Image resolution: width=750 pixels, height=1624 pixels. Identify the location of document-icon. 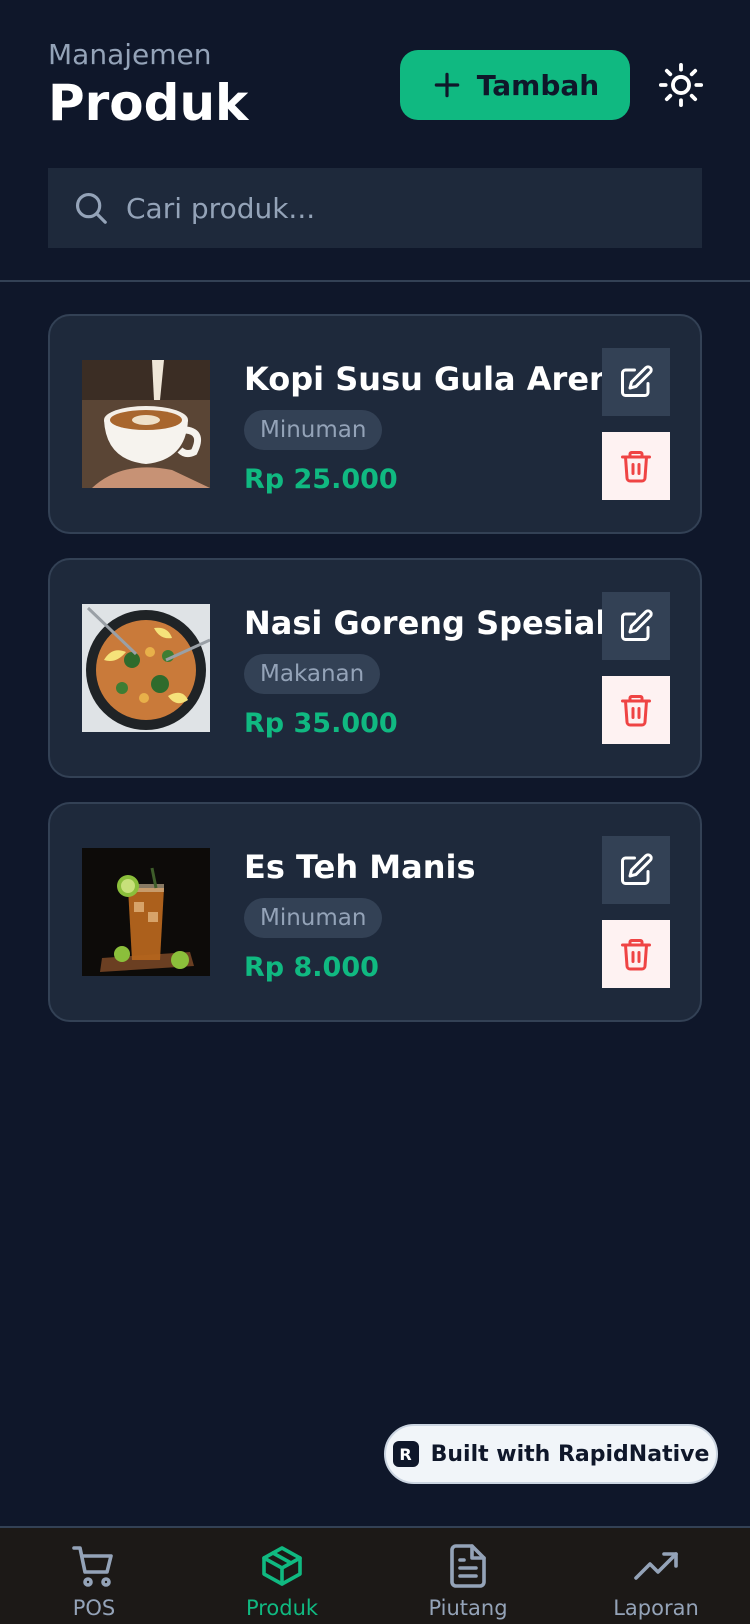
(468, 1566).